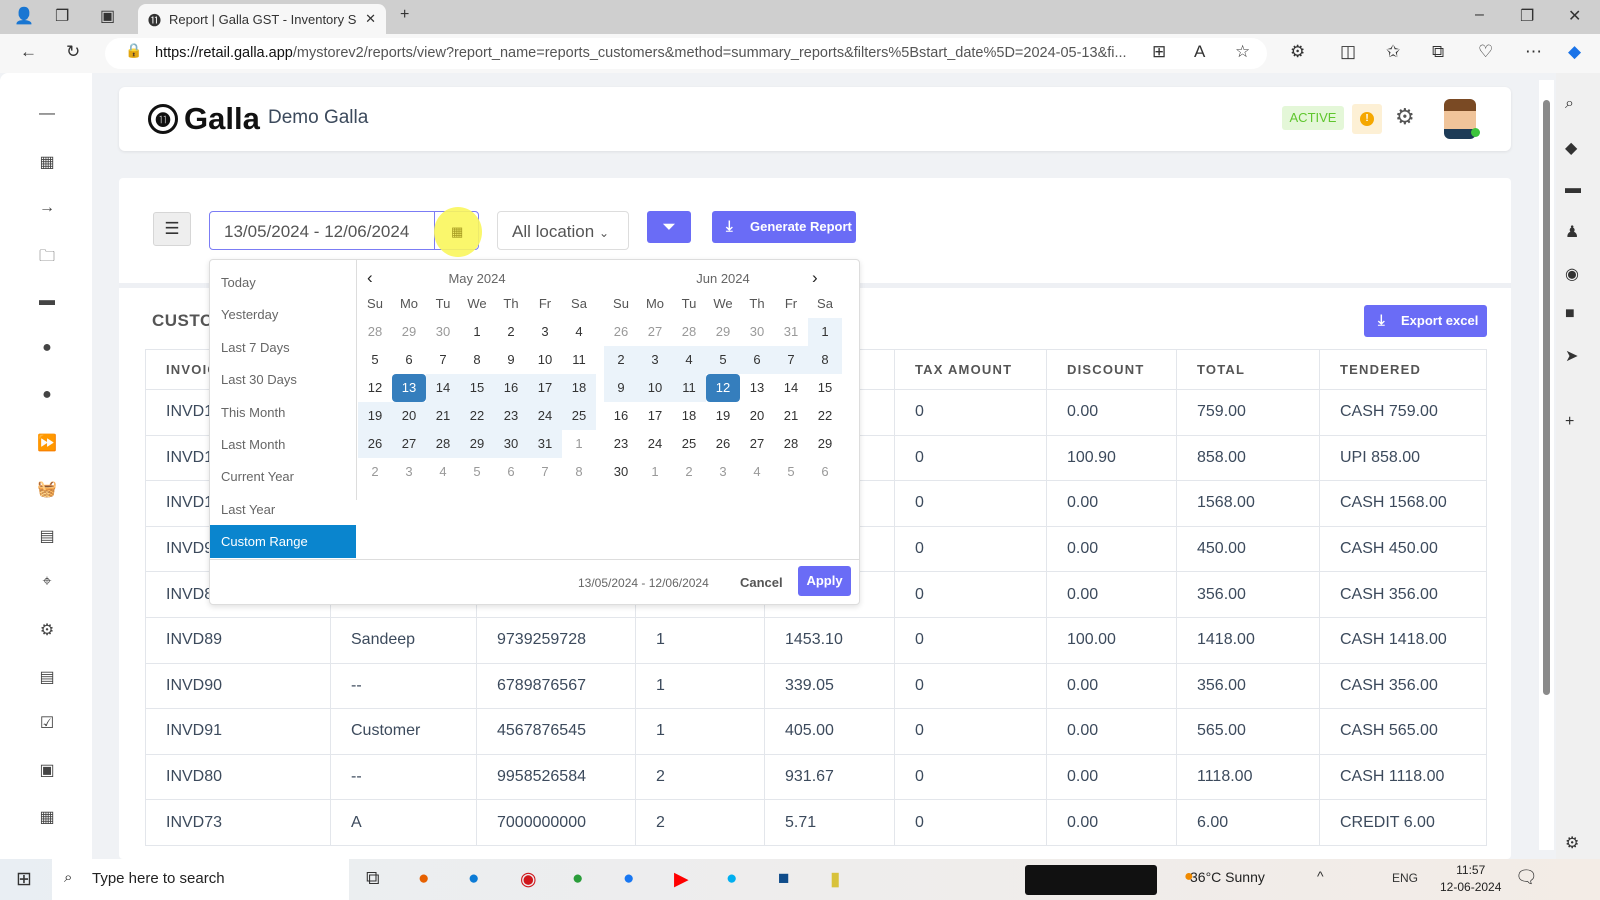 This screenshot has width=1600, height=900. I want to click on menu-button: ☰, so click(172, 229).